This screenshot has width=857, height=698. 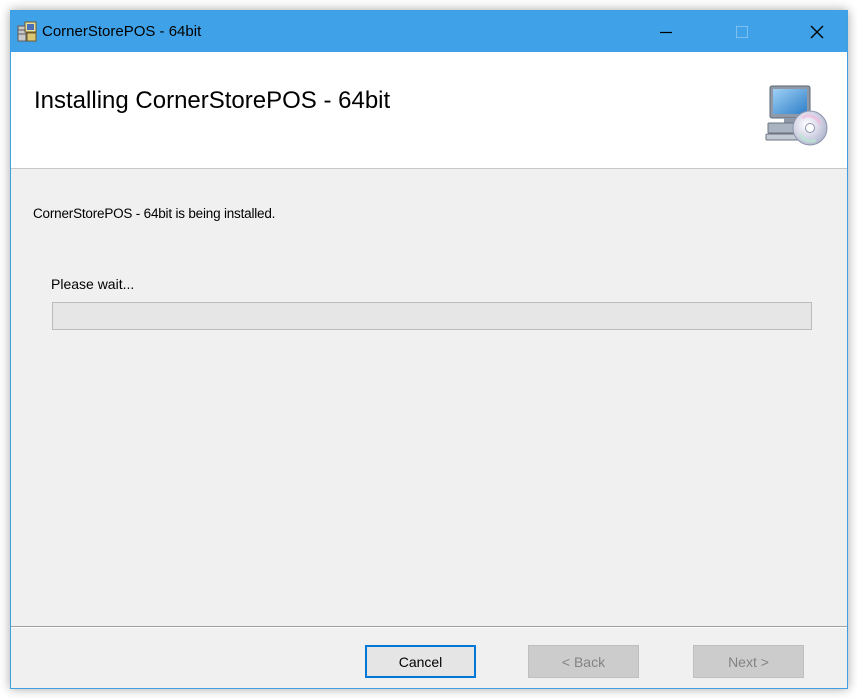 I want to click on install-progress-bar, so click(x=432, y=316).